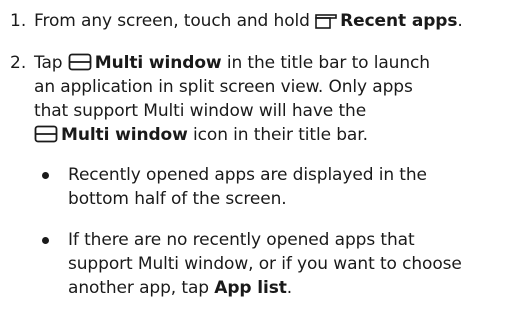 The height and width of the screenshot is (334, 507). What do you see at coordinates (280, 135) in the screenshot?
I see `step-2-line-4-rest: icon in their title bar.` at bounding box center [280, 135].